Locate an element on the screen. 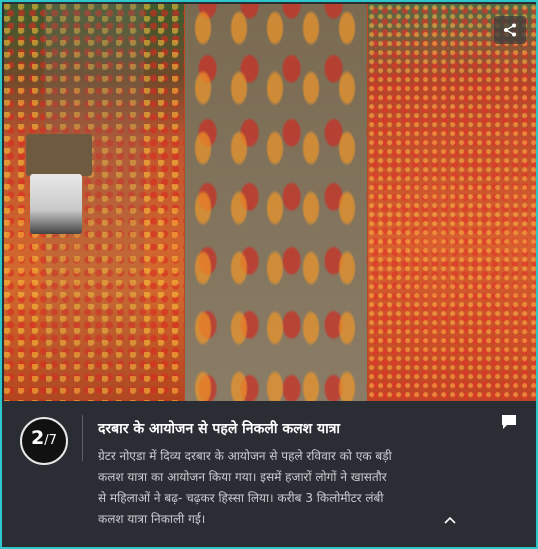 Image resolution: width=538 pixels, height=549 pixels. comment-icon is located at coordinates (509, 422).